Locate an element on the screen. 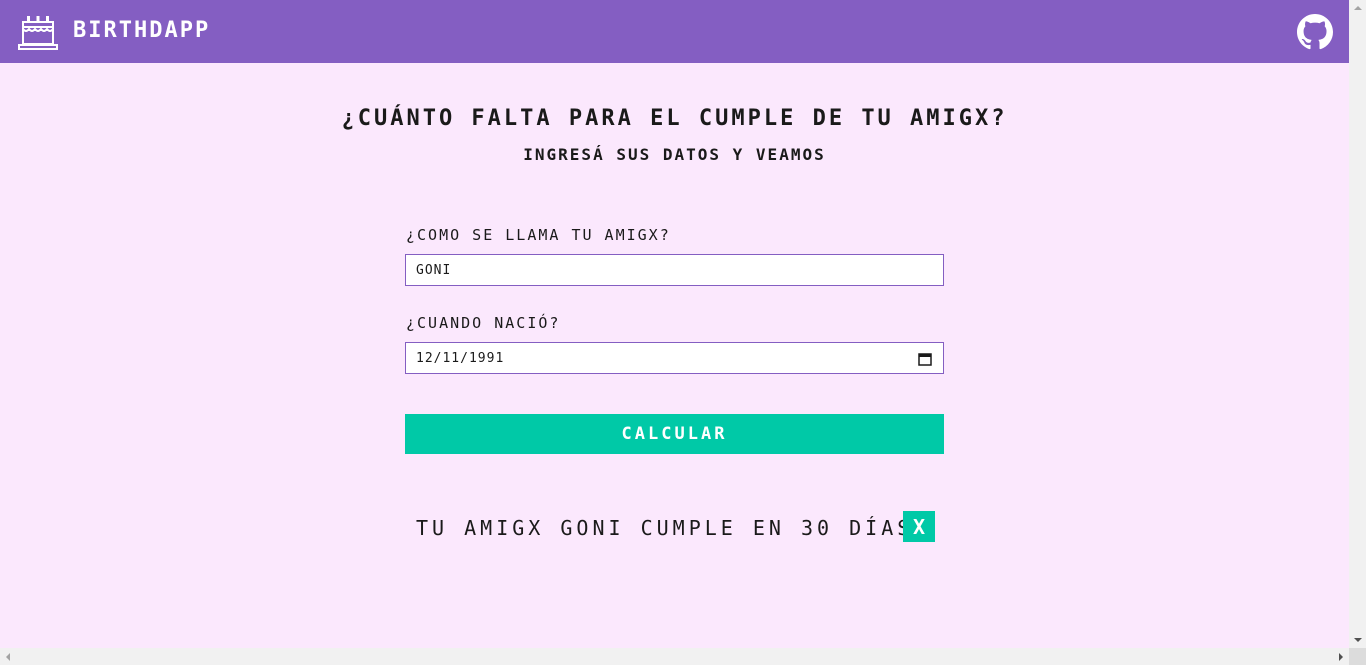 The height and width of the screenshot is (665, 1366). birth-date-value: 12/11/1991 is located at coordinates (460, 358).